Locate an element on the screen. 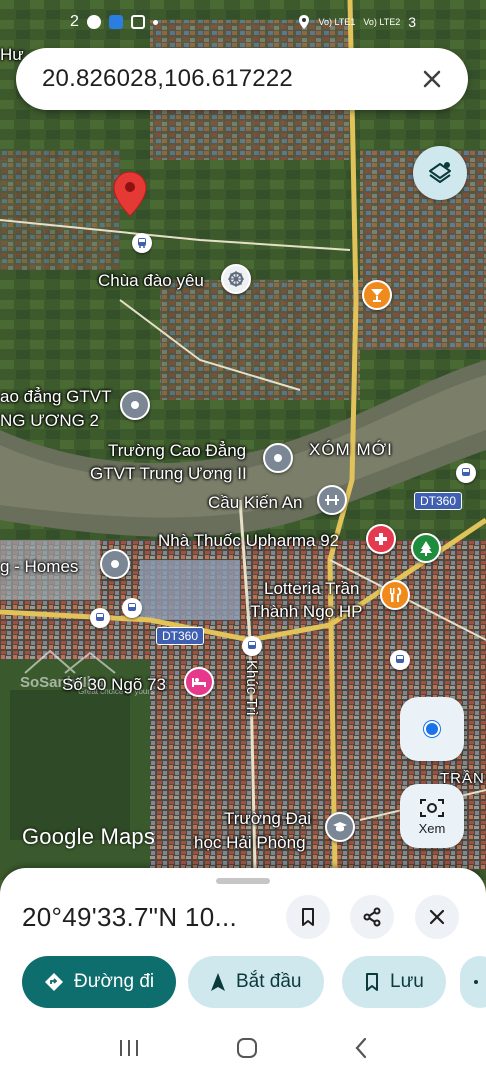  system-nav-bar is located at coordinates (243, 1048).